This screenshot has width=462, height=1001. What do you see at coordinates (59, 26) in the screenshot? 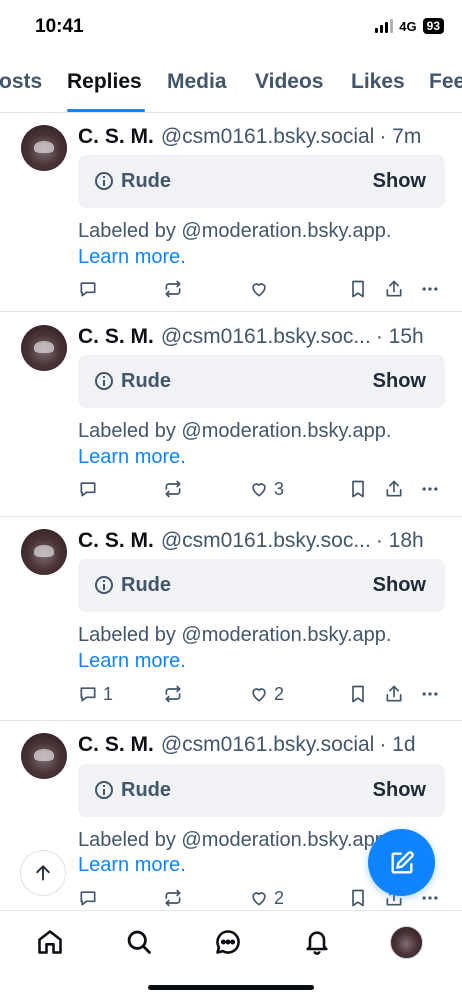
I see `status-time: 10:41` at bounding box center [59, 26].